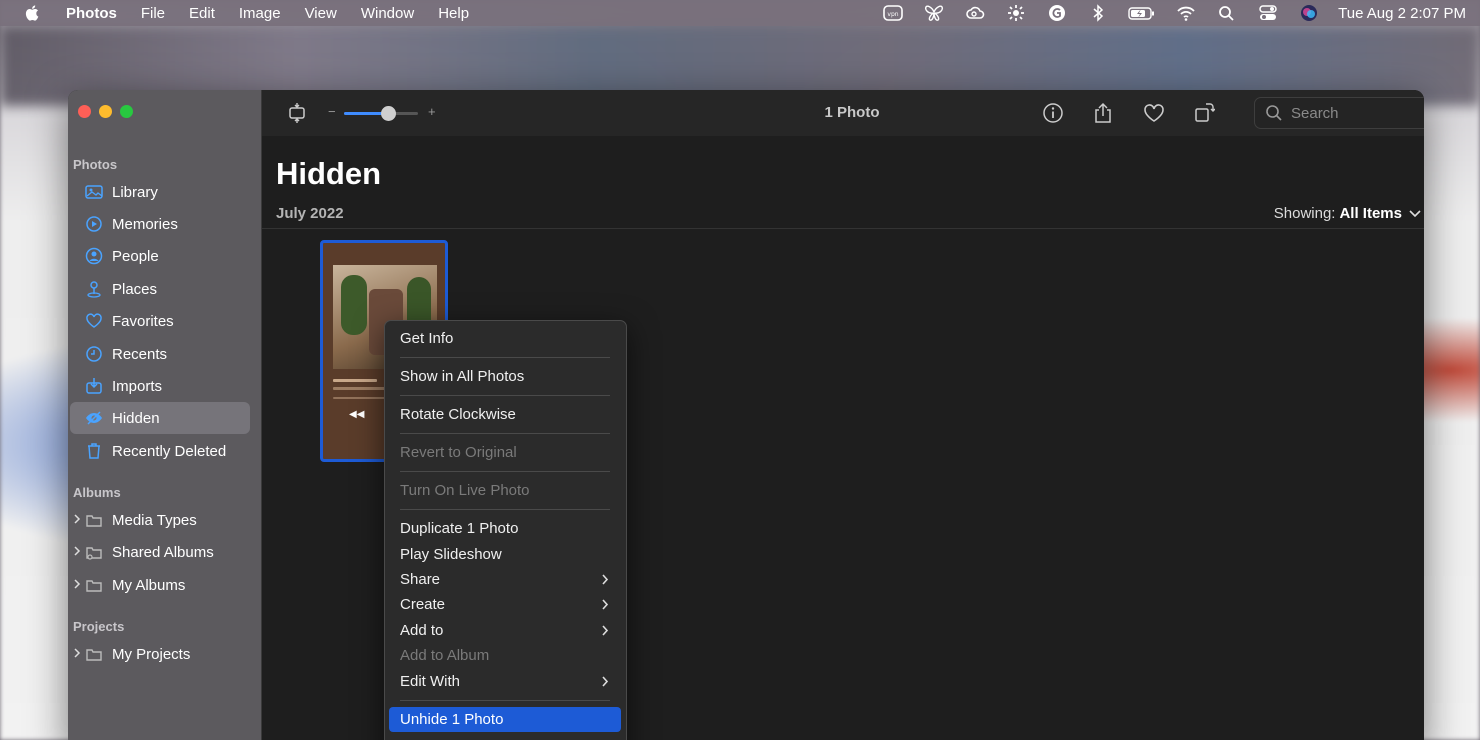 Image resolution: width=1480 pixels, height=740 pixels. I want to click on menu-item-duplicate-photo: Duplicate 1 Photo, so click(505, 528).